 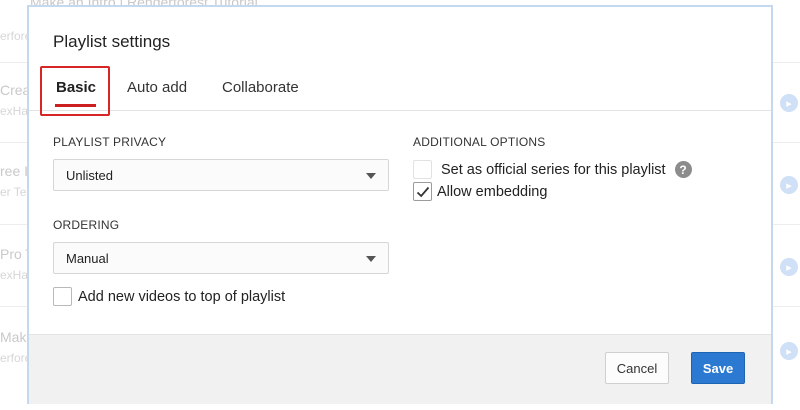 What do you see at coordinates (683, 169) in the screenshot?
I see `help-icon: ?` at bounding box center [683, 169].